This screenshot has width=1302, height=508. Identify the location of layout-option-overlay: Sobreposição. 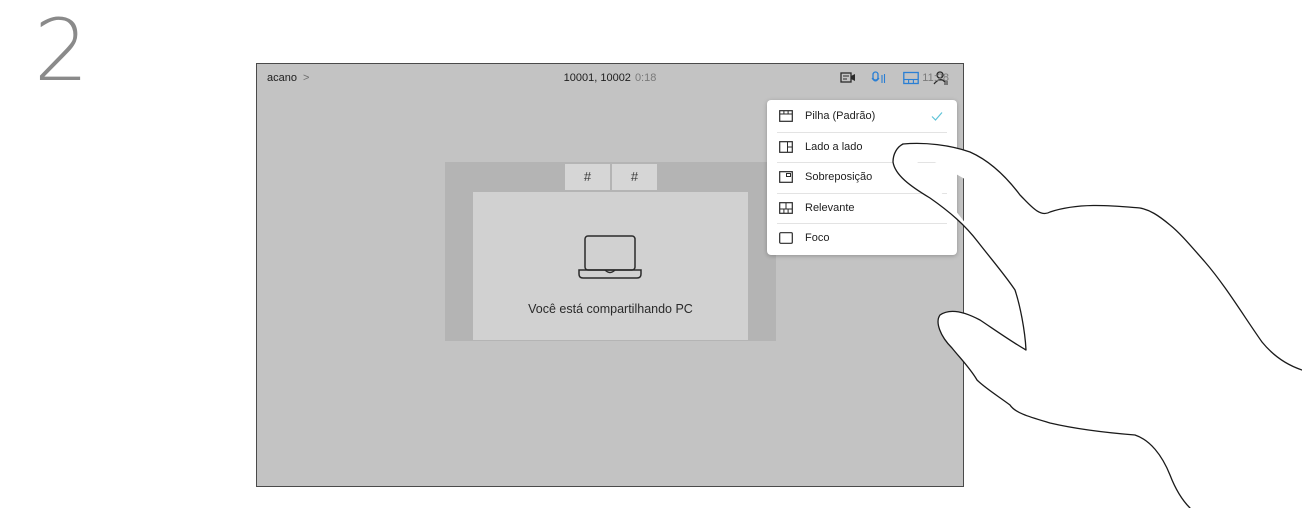
(862, 177).